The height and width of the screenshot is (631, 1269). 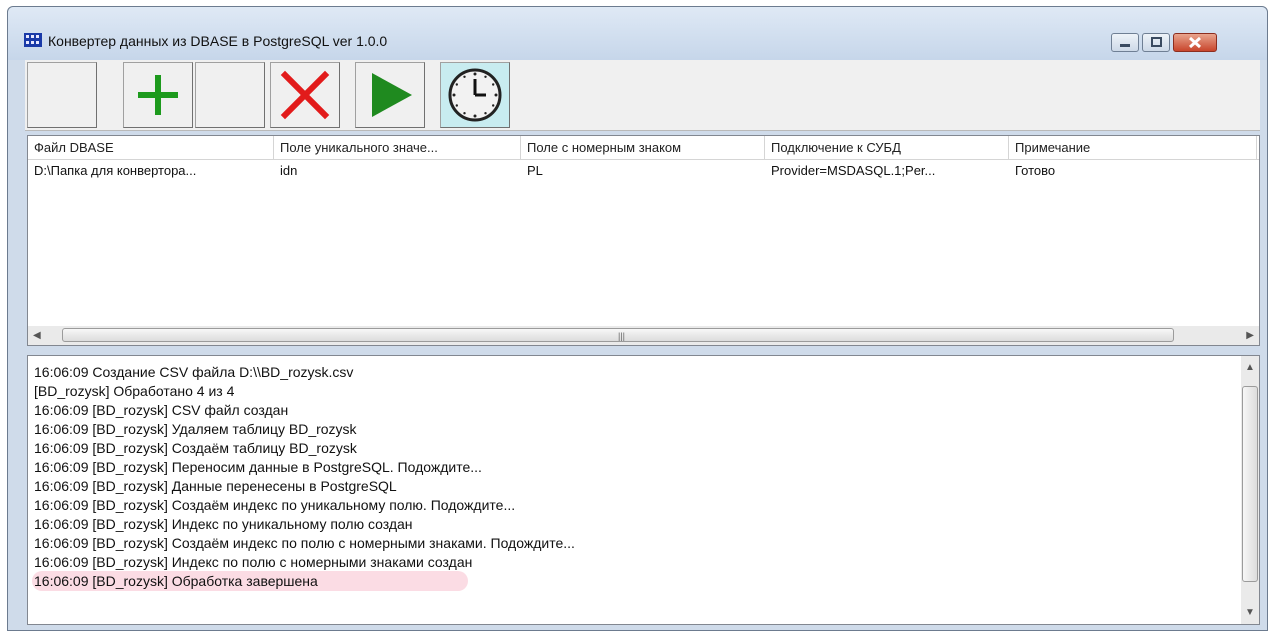 I want to click on column-header-next: П, so click(x=1258, y=147).